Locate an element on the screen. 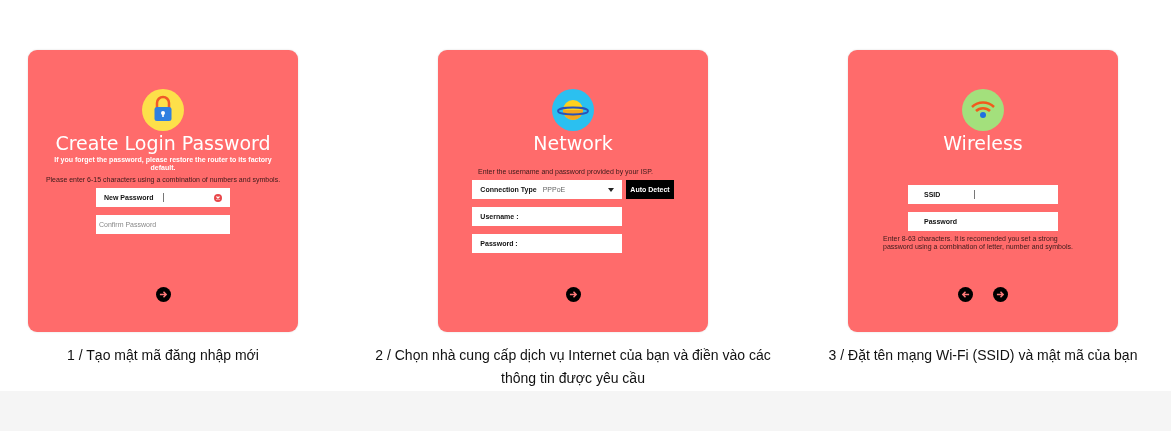 This screenshot has height=431, width=1171. wifi-icon is located at coordinates (983, 110).